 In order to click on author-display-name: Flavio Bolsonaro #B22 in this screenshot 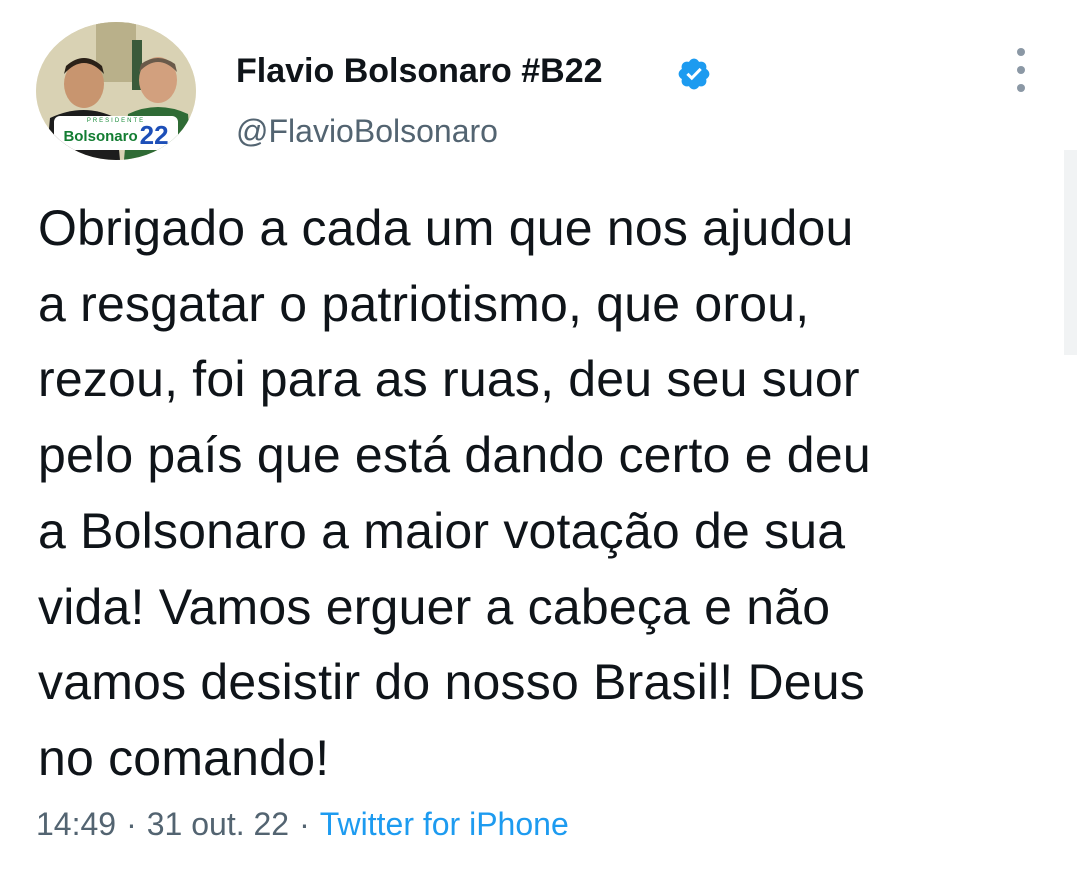, I will do `click(419, 71)`.